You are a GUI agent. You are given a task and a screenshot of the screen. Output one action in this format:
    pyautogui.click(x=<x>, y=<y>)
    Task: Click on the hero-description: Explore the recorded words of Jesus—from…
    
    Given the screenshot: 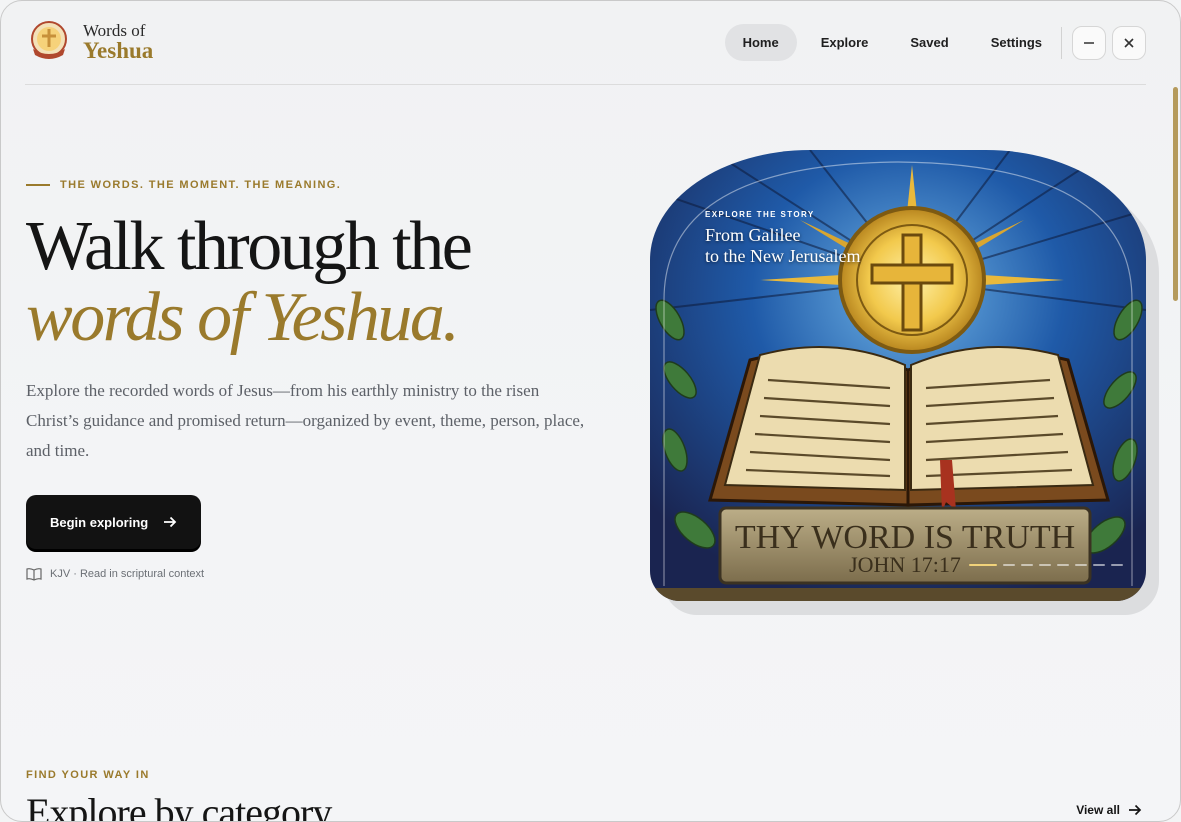 What is the action you would take?
    pyautogui.click(x=305, y=420)
    